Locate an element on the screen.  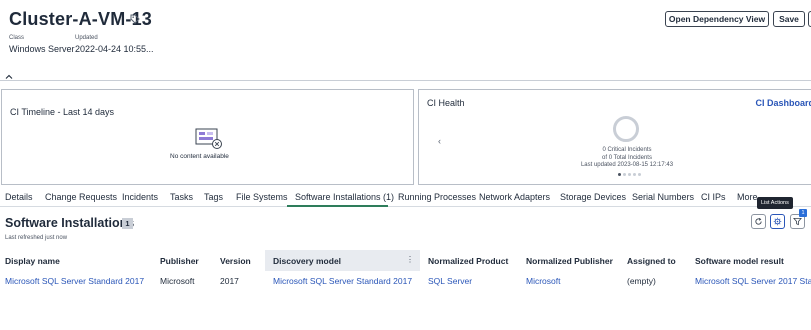
total-incidents-text: of 0 Total Incidents is located at coordinates (627, 157).